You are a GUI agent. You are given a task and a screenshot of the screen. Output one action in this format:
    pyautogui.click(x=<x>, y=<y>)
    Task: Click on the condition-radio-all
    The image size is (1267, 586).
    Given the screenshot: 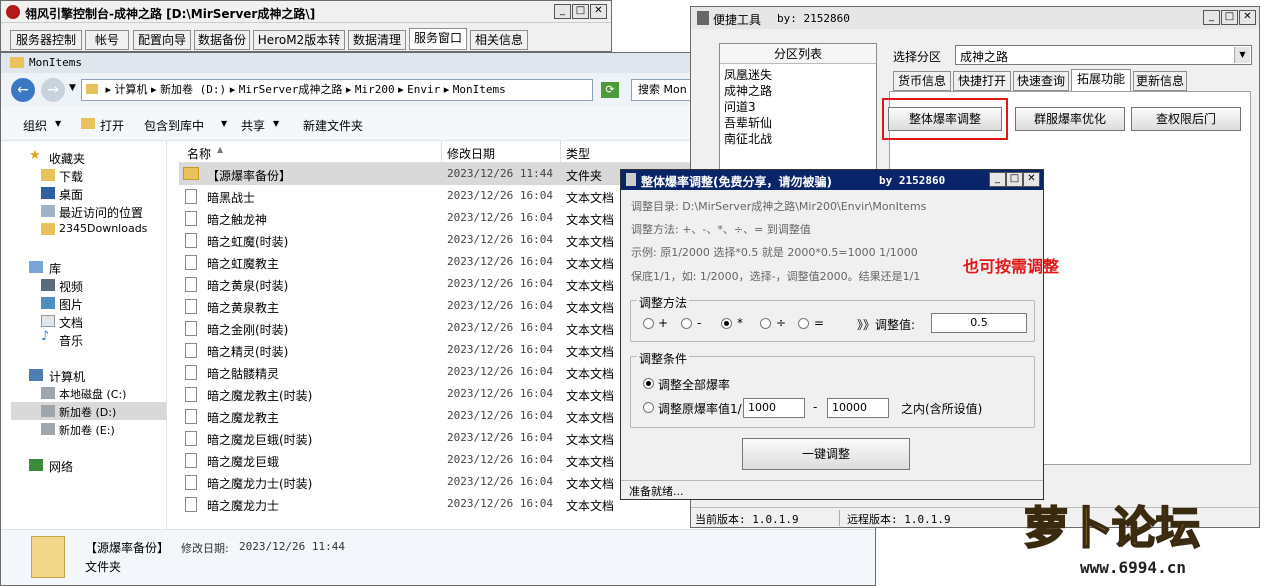 What is the action you would take?
    pyautogui.click(x=648, y=383)
    